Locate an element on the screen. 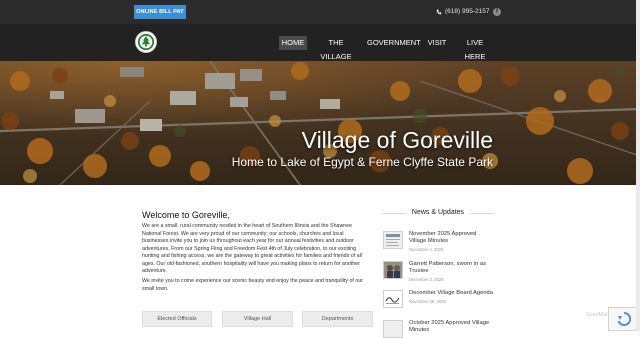 The height and width of the screenshot is (338, 640). nav-visit: VISIT is located at coordinates (437, 43).